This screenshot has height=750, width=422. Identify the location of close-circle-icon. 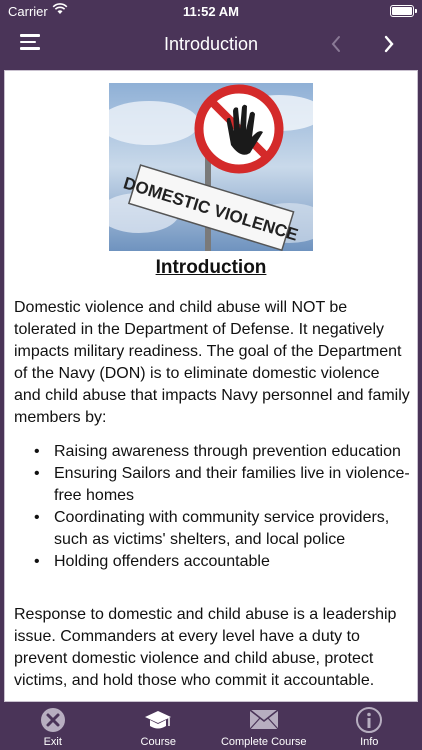
(52, 720).